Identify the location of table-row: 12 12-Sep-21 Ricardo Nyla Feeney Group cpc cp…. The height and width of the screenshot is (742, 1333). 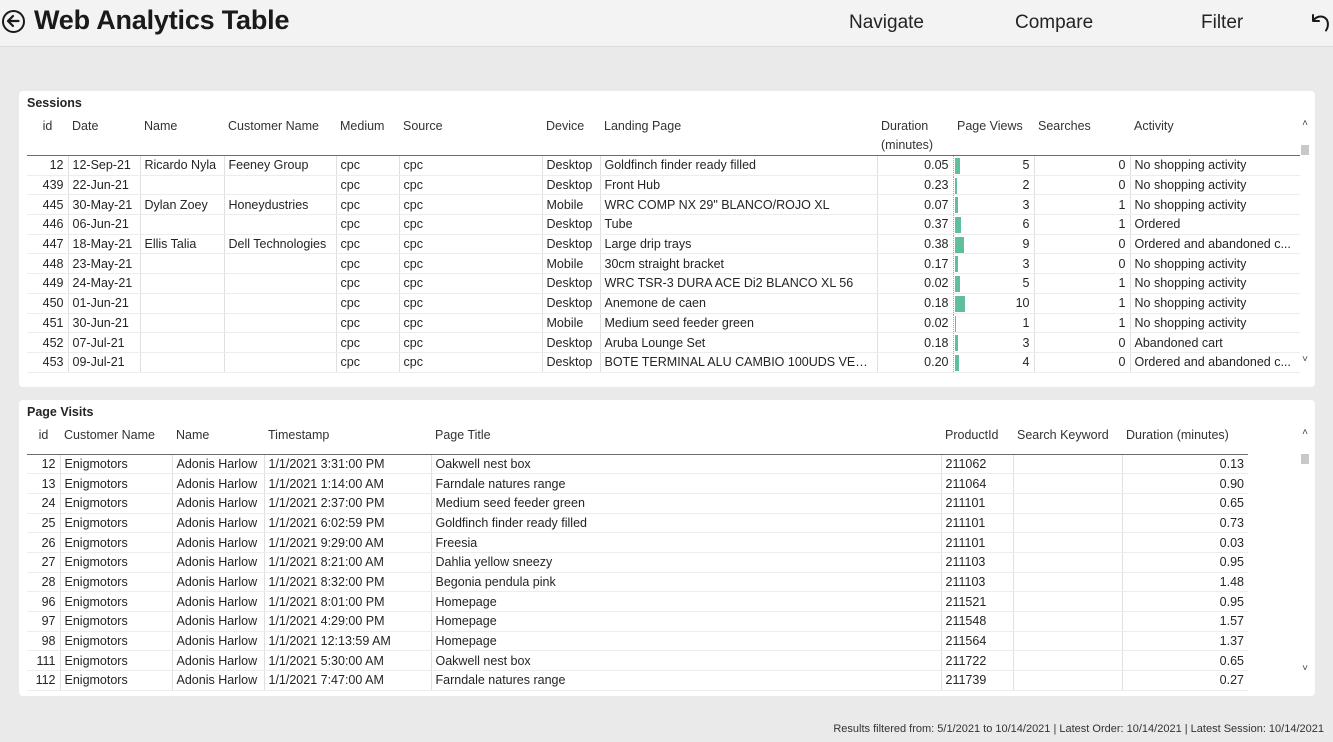
(663, 165).